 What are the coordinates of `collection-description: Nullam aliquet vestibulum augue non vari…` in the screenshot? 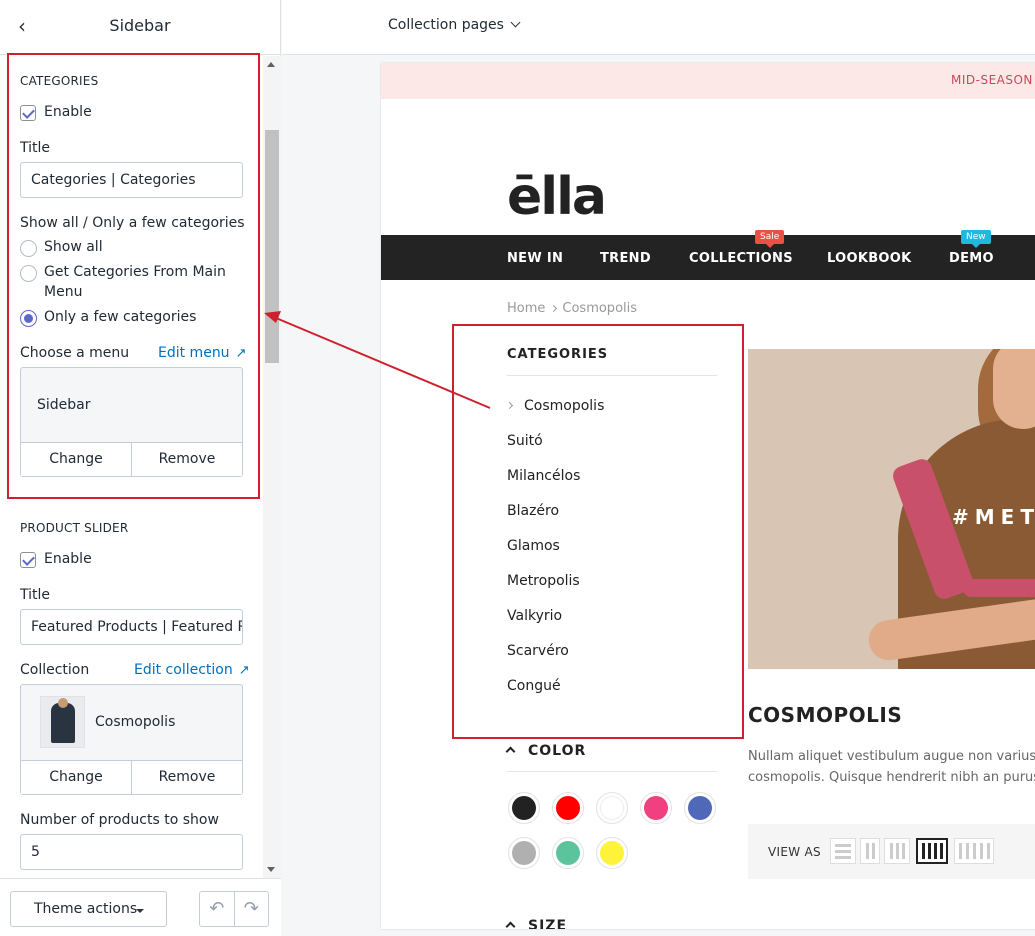 It's located at (891, 767).